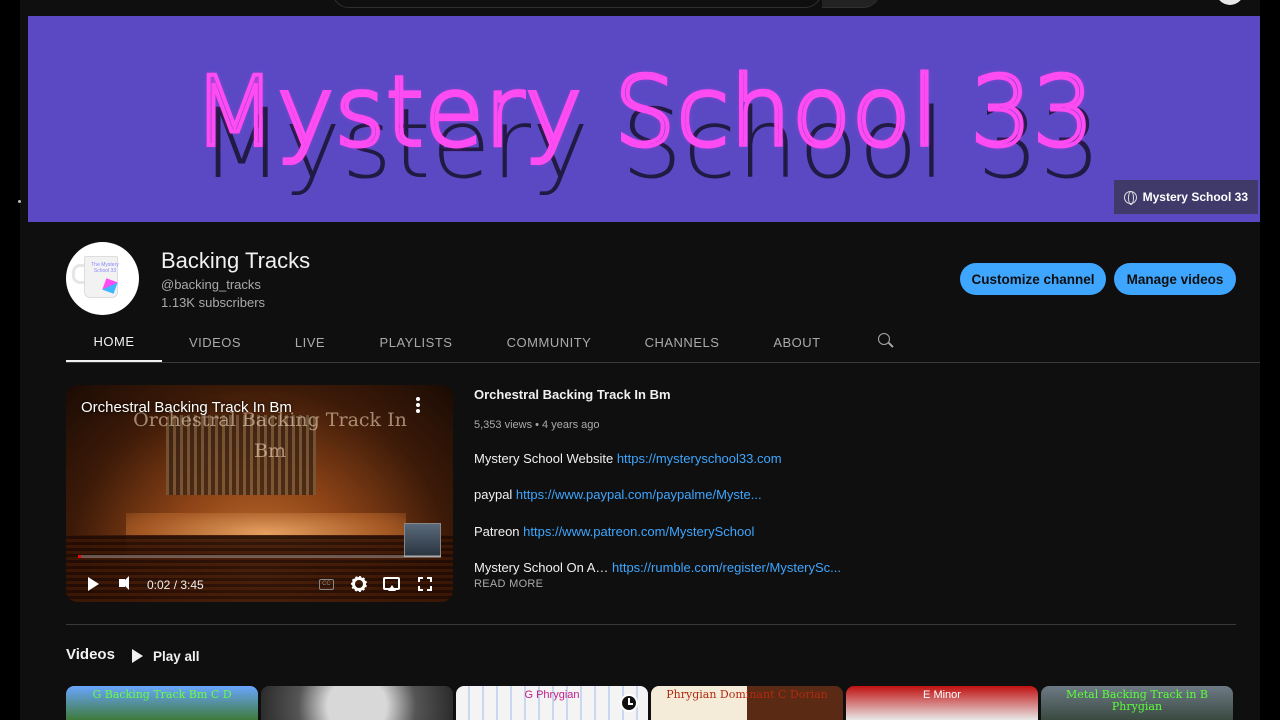  I want to click on tab-channels: CHANNELS, so click(682, 342).